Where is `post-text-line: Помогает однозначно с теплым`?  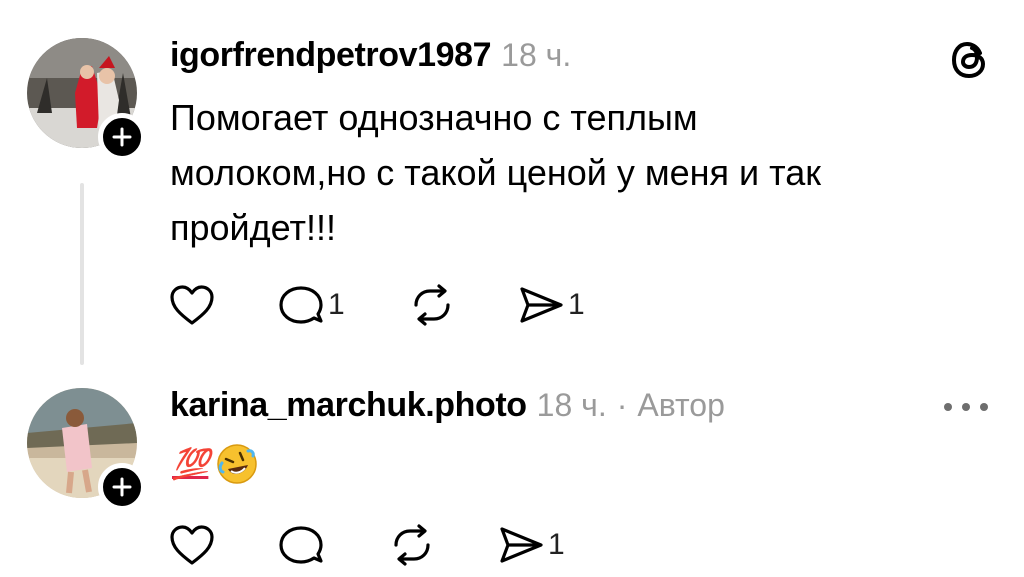 post-text-line: Помогает однозначно с теплым is located at coordinates (434, 117).